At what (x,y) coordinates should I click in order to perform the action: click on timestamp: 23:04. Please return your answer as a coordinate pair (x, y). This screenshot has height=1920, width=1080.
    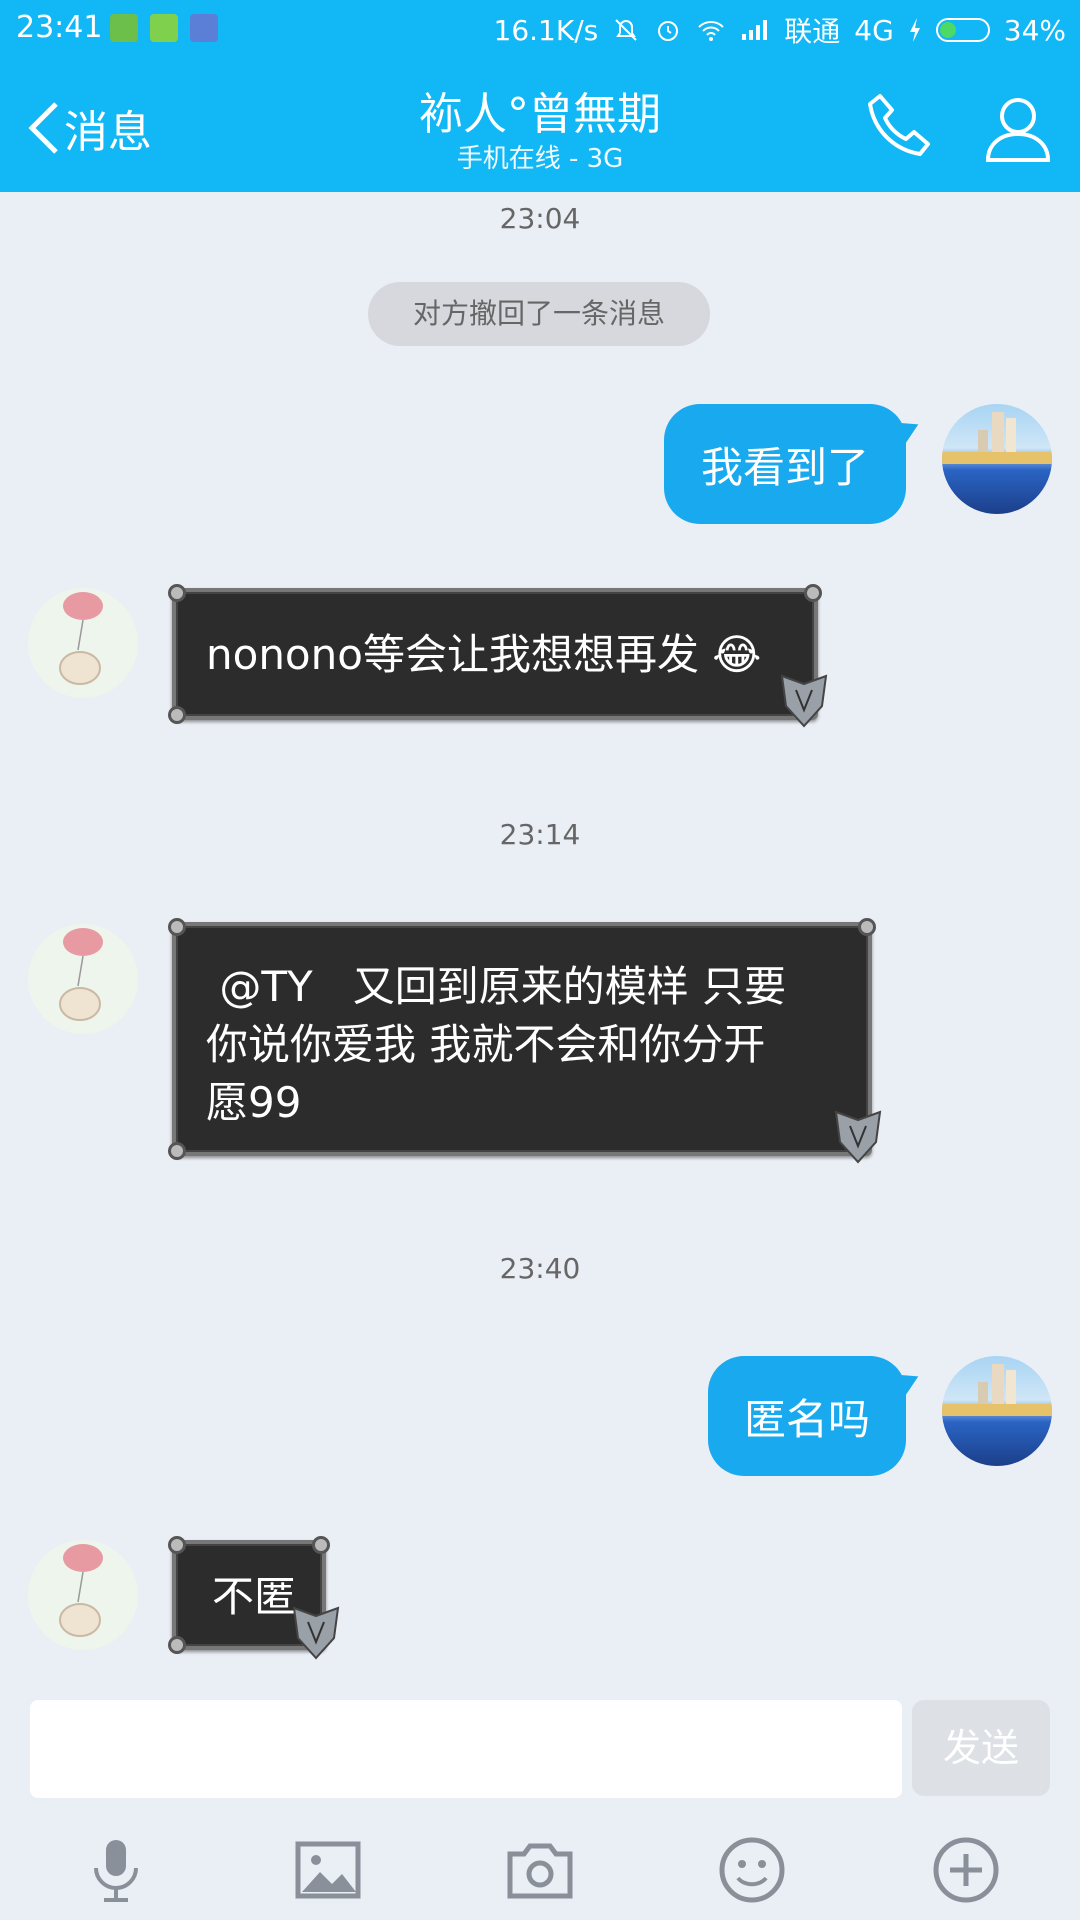
    Looking at the image, I should click on (540, 218).